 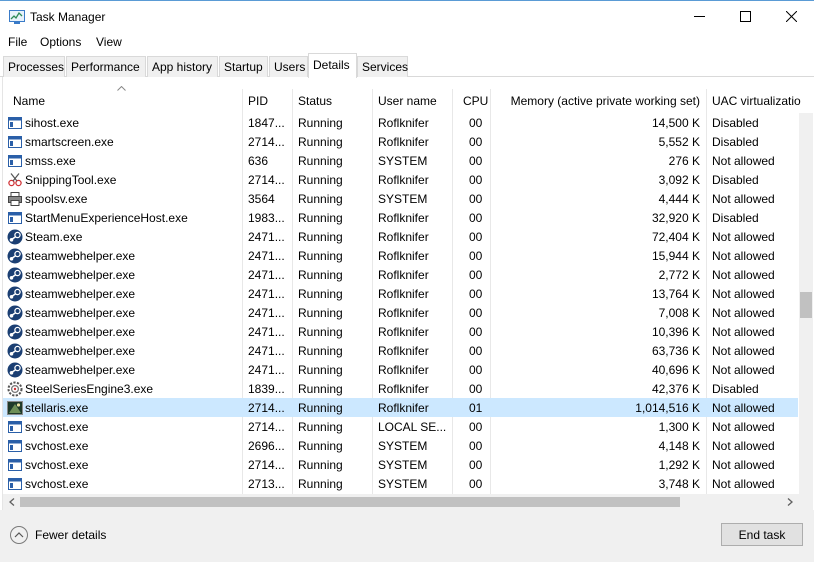 What do you see at coordinates (70, 535) in the screenshot?
I see `fewer-details-link: Fewer details` at bounding box center [70, 535].